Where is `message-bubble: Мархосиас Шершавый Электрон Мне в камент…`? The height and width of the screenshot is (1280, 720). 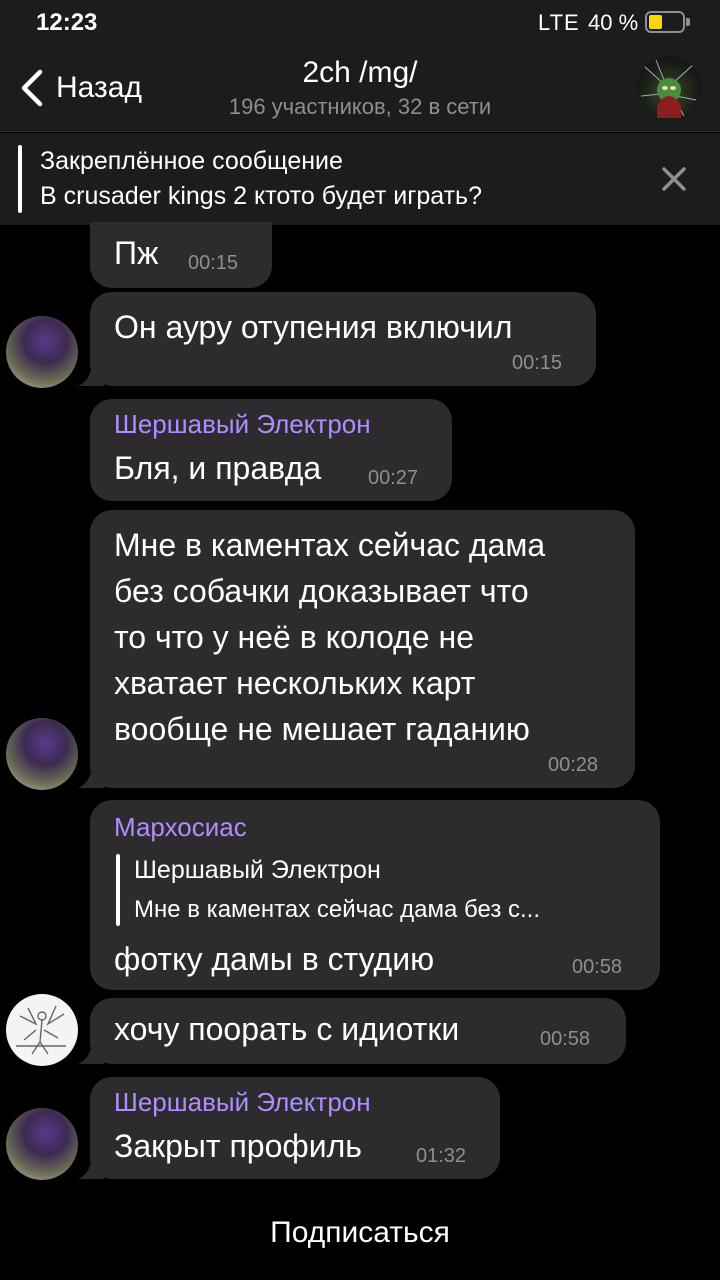 message-bubble: Мархосиас Шершавый Электрон Мне в камент… is located at coordinates (375, 895).